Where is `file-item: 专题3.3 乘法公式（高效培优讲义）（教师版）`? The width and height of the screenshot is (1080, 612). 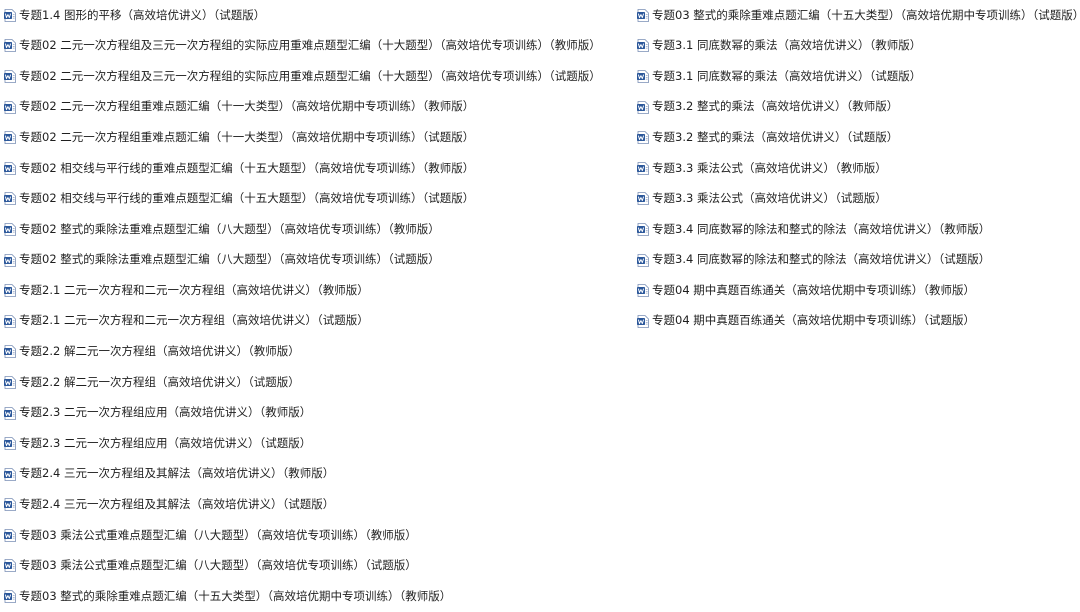 file-item: 专题3.3 乘法公式（高效培优讲义）（教师版） is located at coordinates (857, 168).